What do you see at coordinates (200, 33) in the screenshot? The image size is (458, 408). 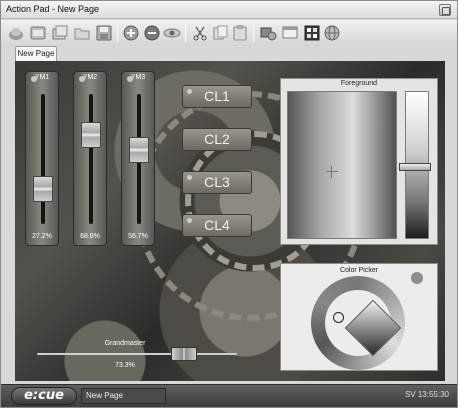 I see `cut-icon` at bounding box center [200, 33].